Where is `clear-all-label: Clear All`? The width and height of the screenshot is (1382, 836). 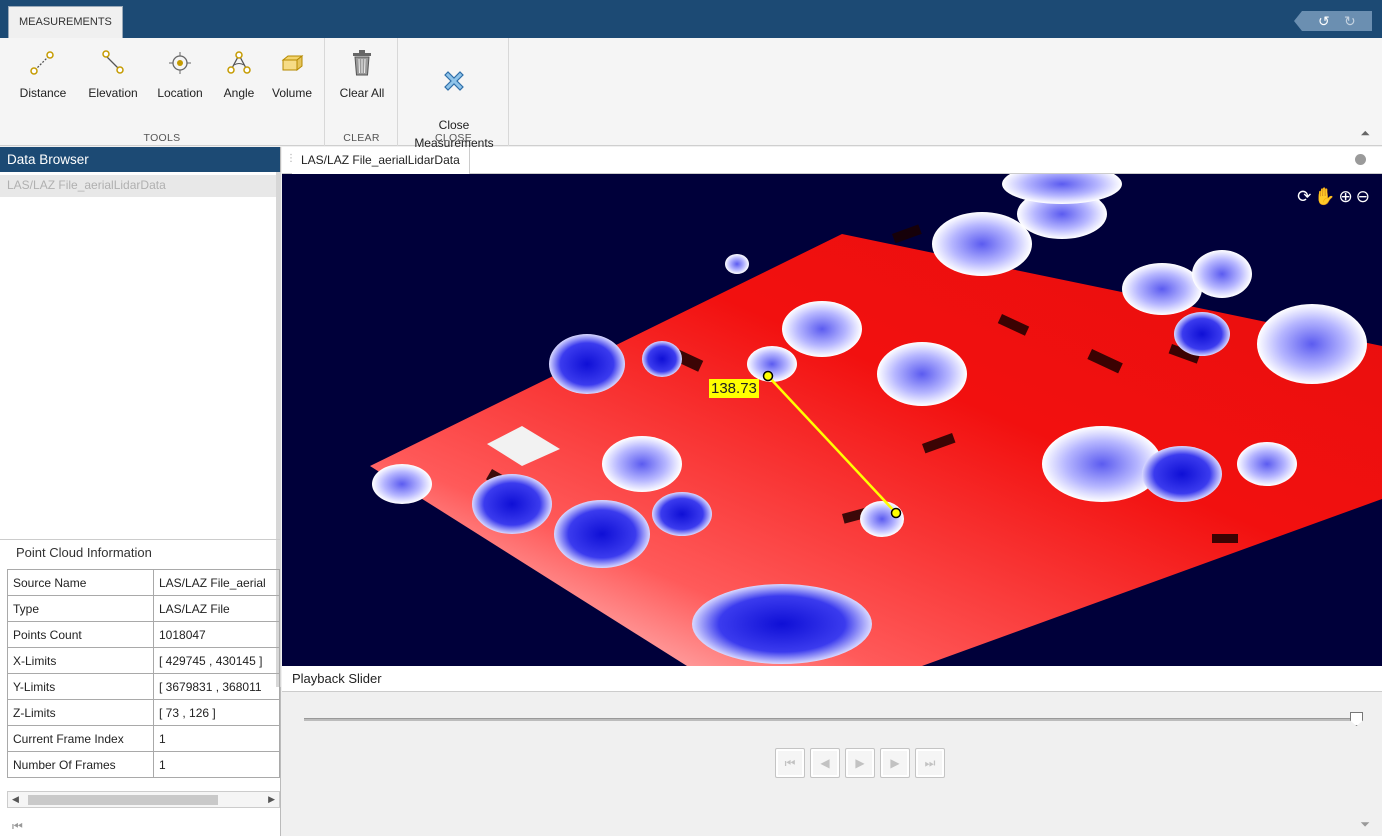
clear-all-label: Clear All is located at coordinates (362, 93).